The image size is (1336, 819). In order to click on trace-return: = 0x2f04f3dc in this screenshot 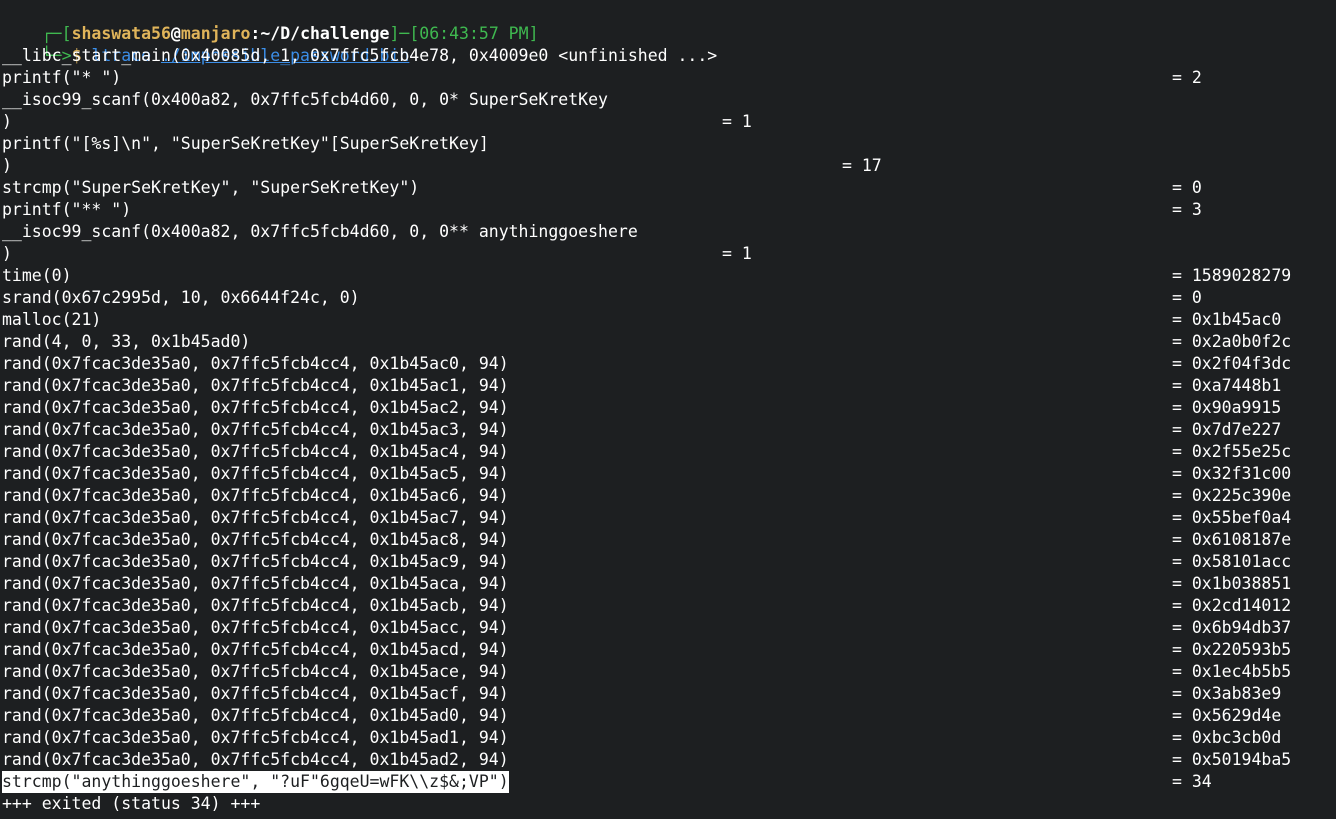, I will do `click(1232, 363)`.